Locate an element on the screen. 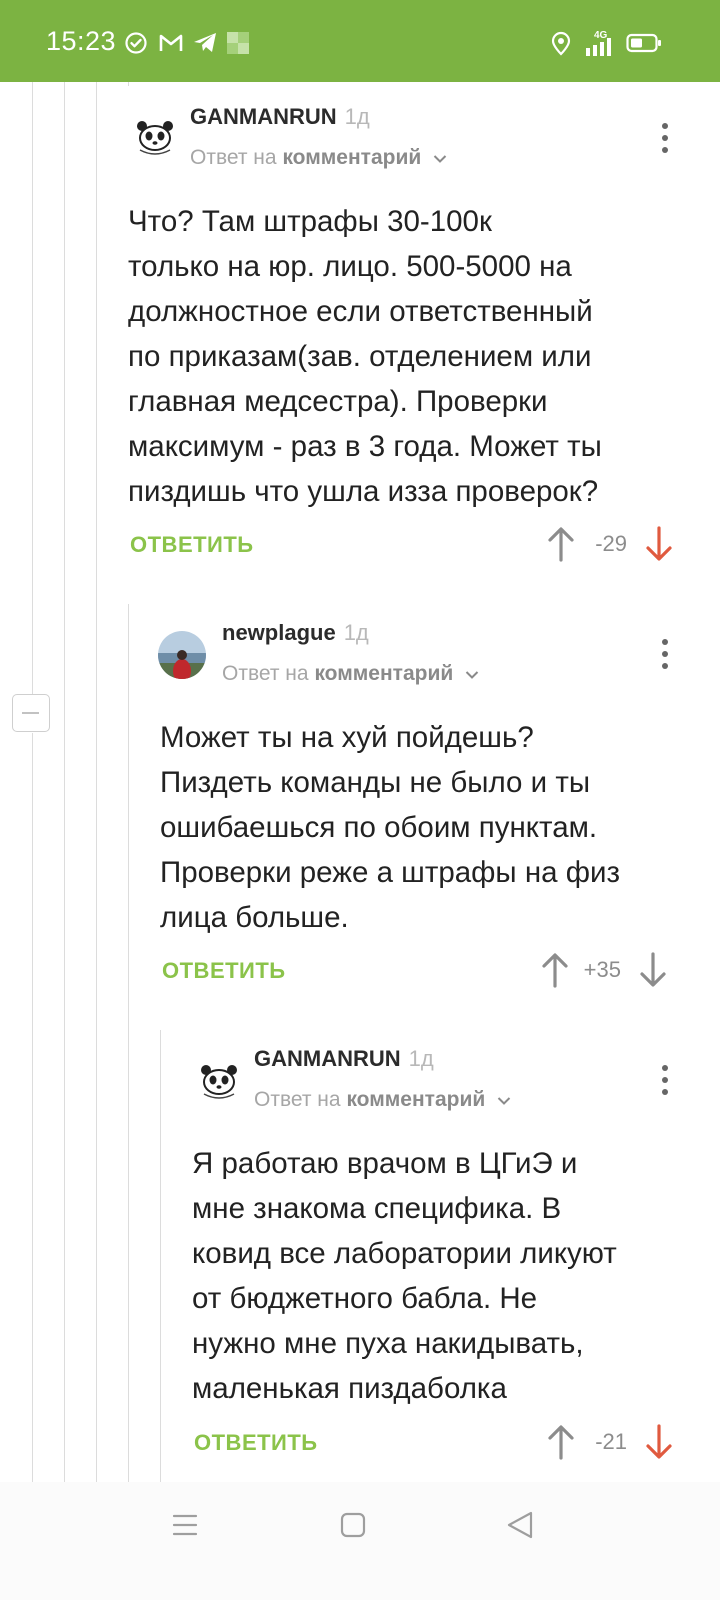 The height and width of the screenshot is (1600, 720). vote-controls: -21 is located at coordinates (610, 1442).